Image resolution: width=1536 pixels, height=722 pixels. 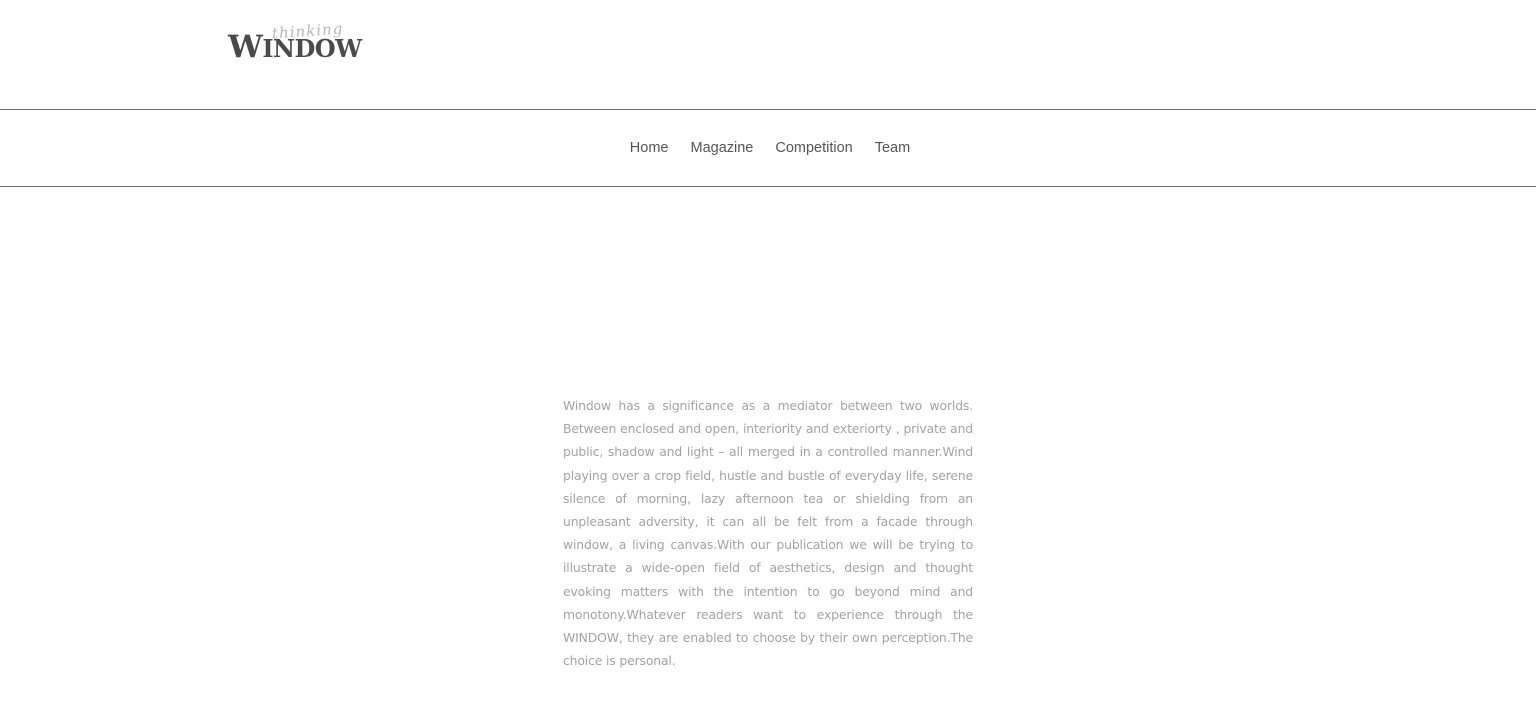 What do you see at coordinates (312, 48) in the screenshot?
I see `logo-wordmark-rest: INDOW` at bounding box center [312, 48].